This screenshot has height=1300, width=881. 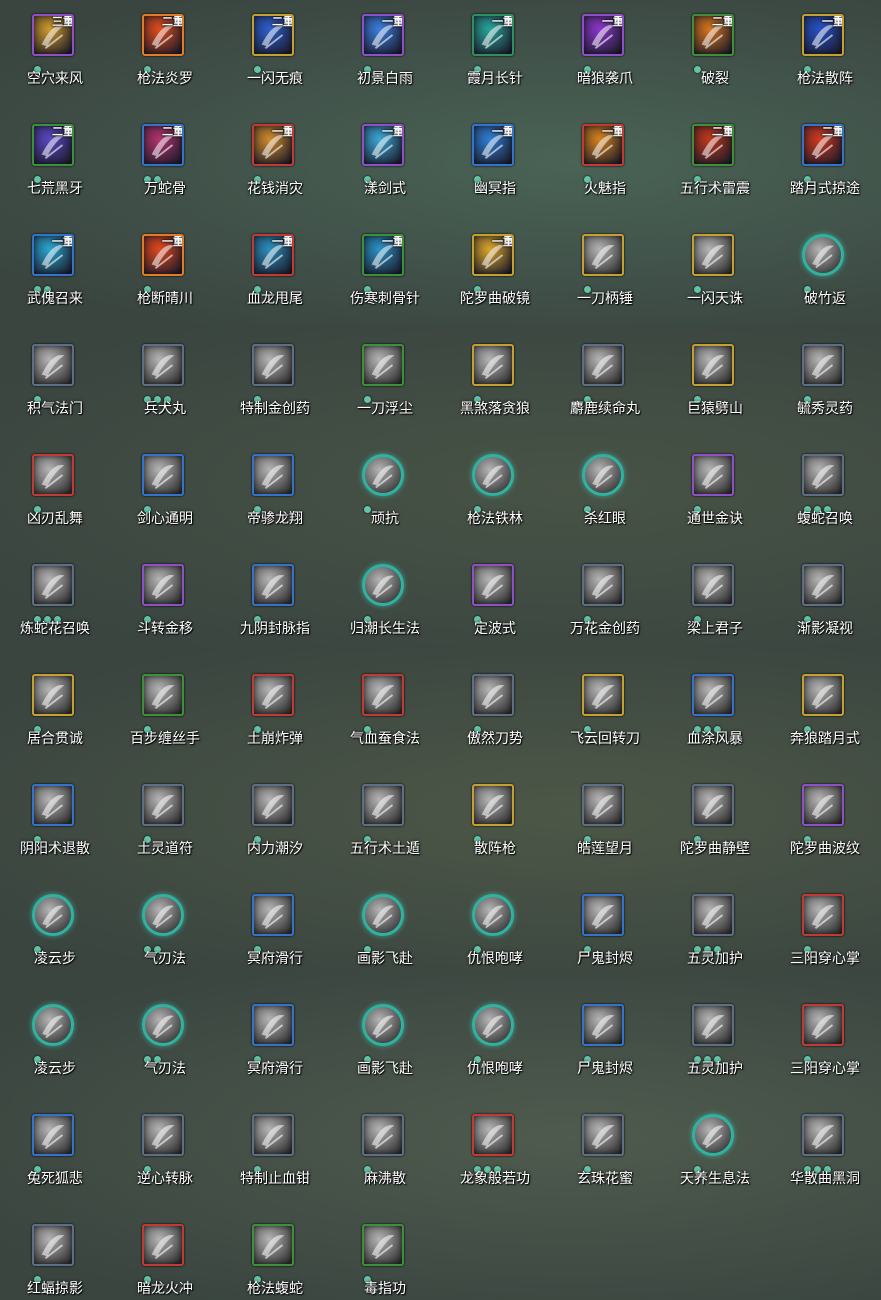 What do you see at coordinates (275, 720) in the screenshot?
I see `skill-slot: 土崩炸弹` at bounding box center [275, 720].